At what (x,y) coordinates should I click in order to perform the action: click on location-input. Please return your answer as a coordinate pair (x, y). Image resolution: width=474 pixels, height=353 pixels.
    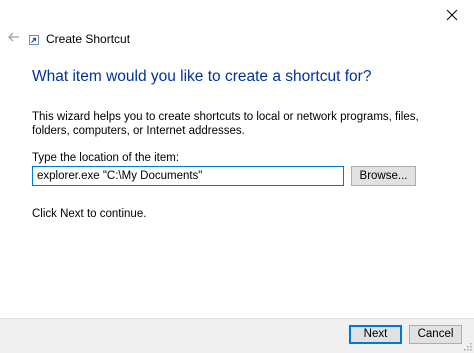
    Looking at the image, I should click on (188, 176).